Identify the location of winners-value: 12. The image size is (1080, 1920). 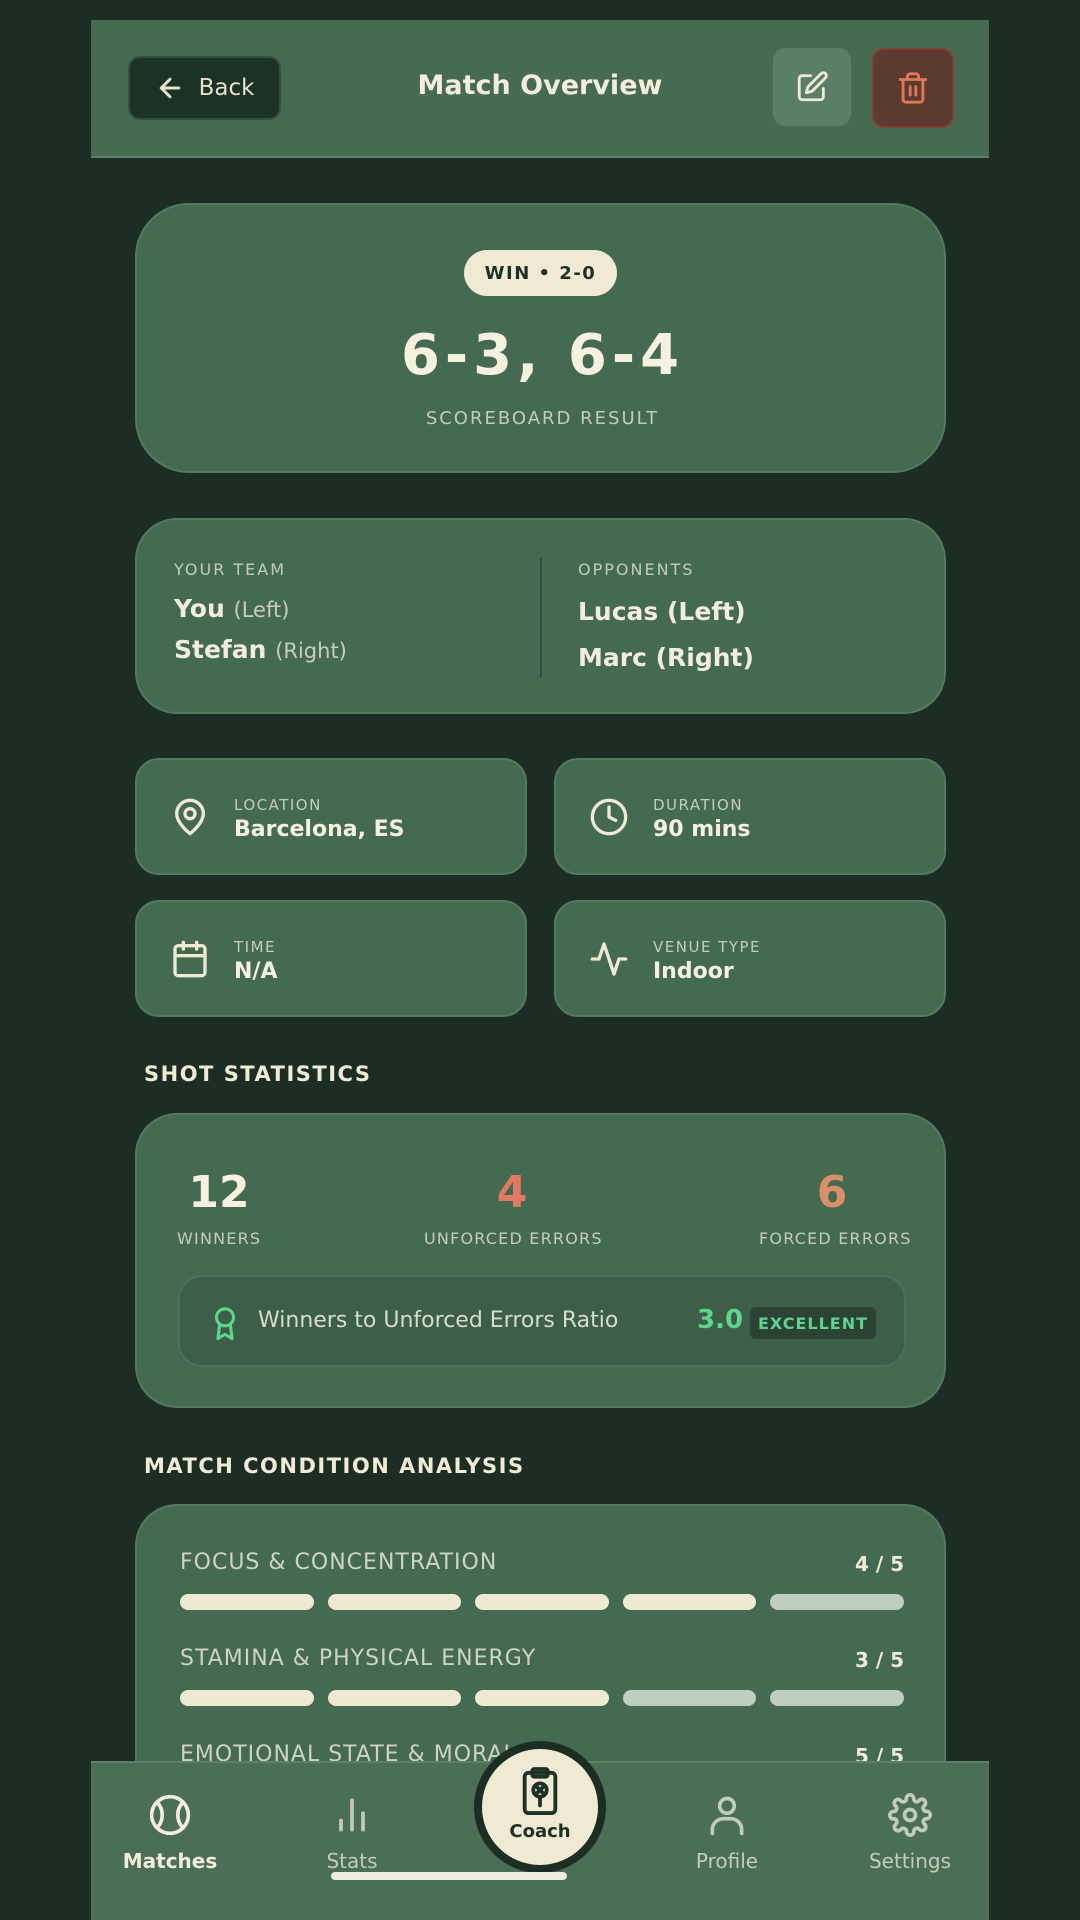
(219, 1192).